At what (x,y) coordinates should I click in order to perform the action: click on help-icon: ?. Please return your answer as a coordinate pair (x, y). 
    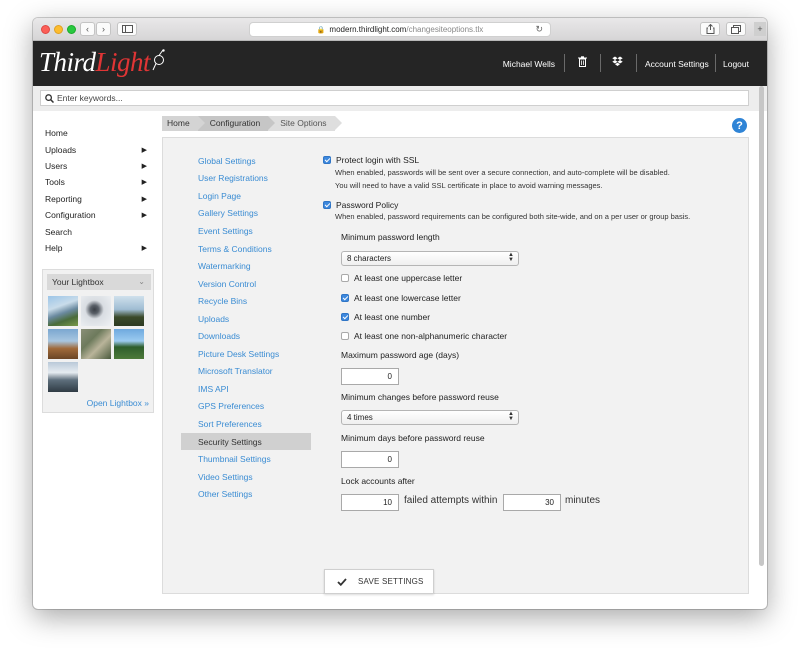
    Looking at the image, I should click on (739, 125).